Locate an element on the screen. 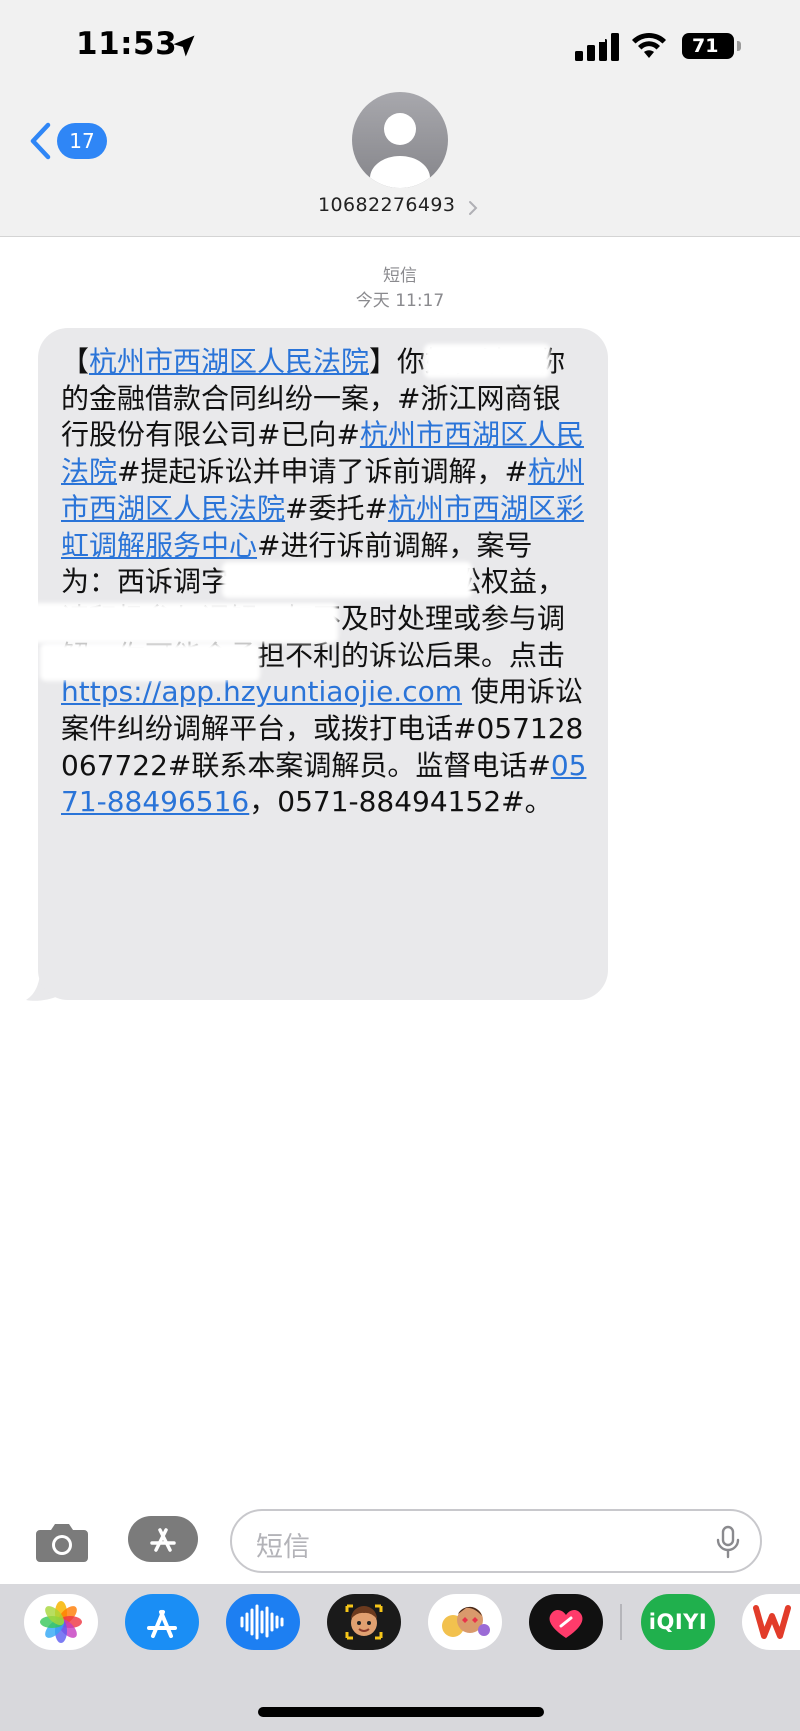  back-button: 17 is located at coordinates (68, 141).